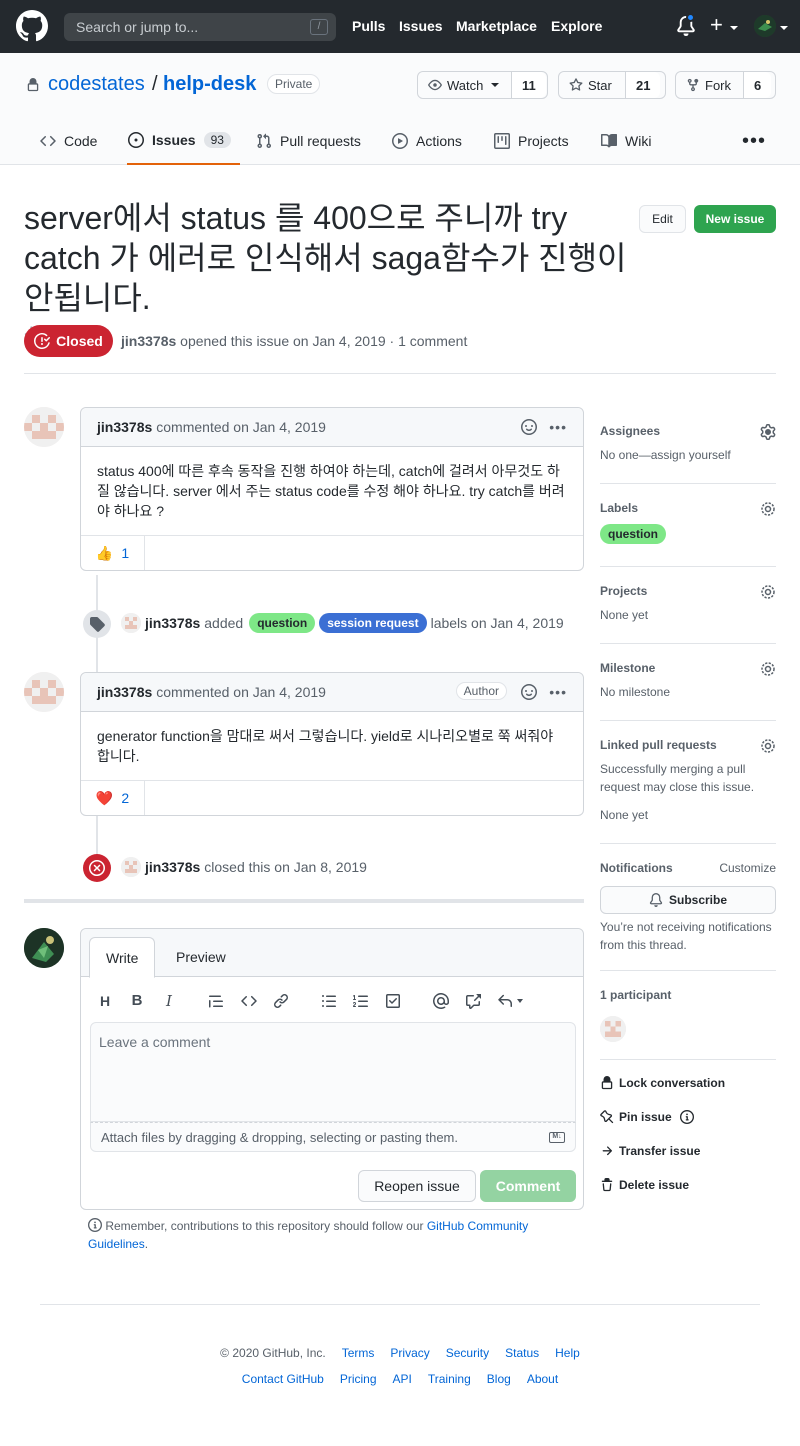 This screenshot has width=800, height=1446. Describe the element at coordinates (409, 1353) in the screenshot. I see `footer-link-privacy: Privacy` at that location.